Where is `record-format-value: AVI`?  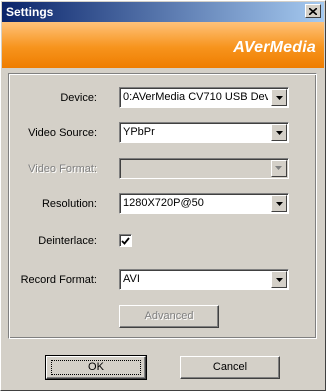
record-format-value: AVI is located at coordinates (131, 279).